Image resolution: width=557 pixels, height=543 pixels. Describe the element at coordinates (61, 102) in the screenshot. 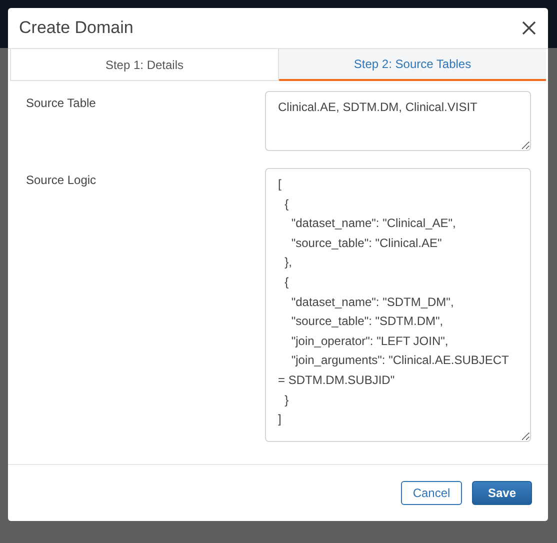

I see `field-label: Source Table` at that location.